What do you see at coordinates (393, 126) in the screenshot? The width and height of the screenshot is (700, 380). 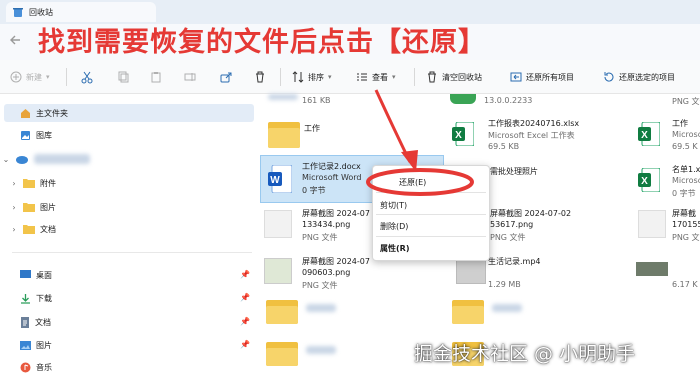 I see `annotation-arrow` at bounding box center [393, 126].